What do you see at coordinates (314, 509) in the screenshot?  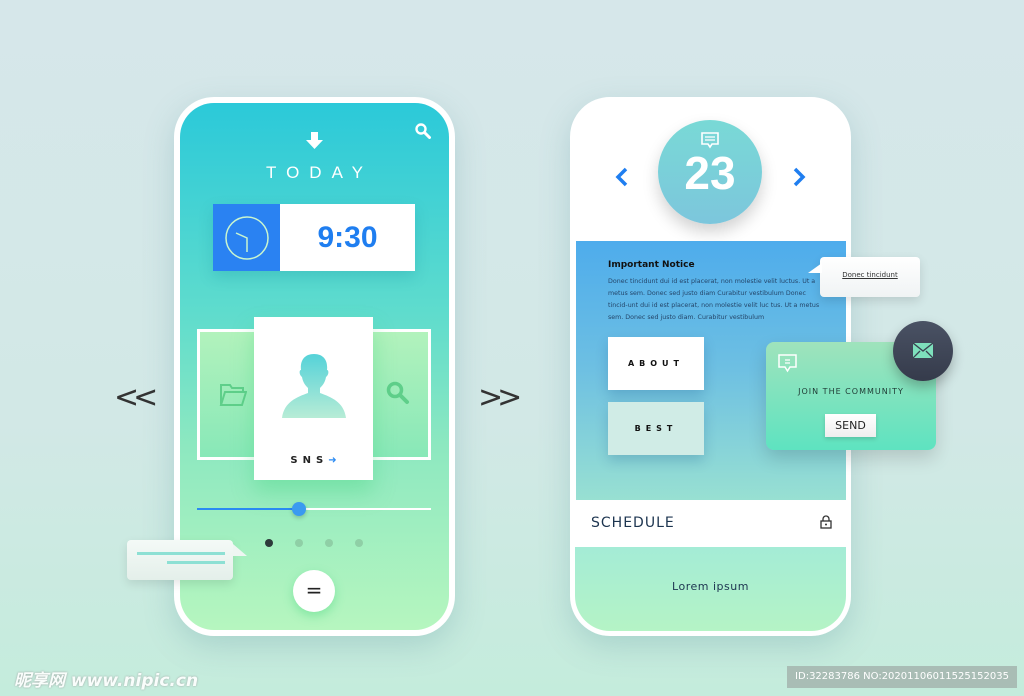 I see `slider-track` at bounding box center [314, 509].